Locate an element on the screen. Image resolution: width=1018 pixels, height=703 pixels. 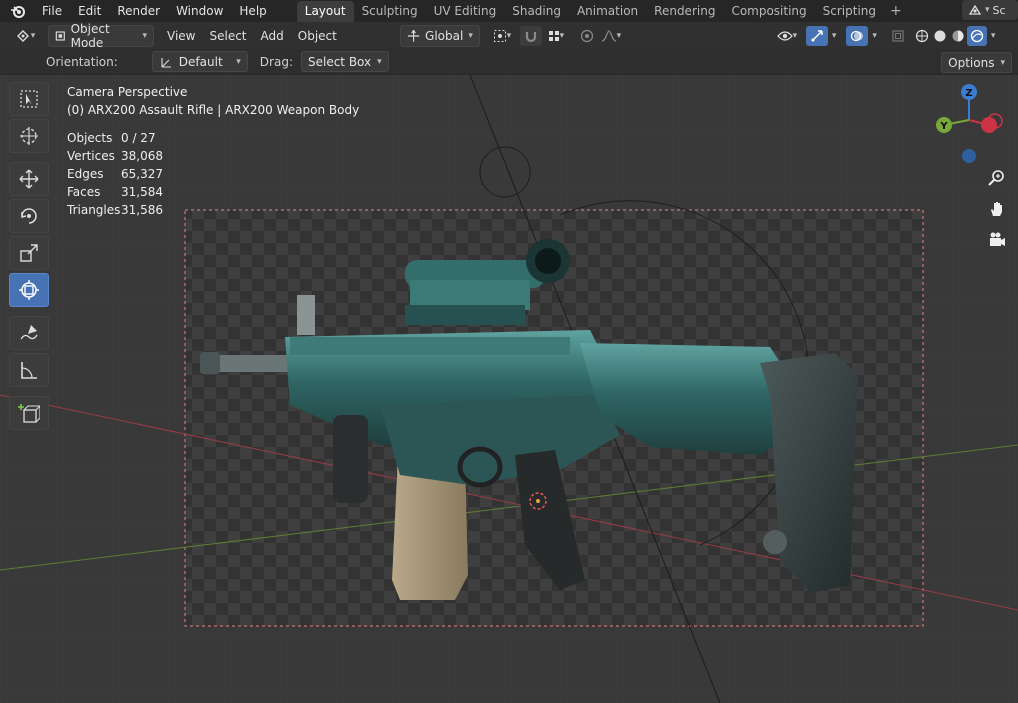
stat-value: 65,327 is located at coordinates (142, 174).